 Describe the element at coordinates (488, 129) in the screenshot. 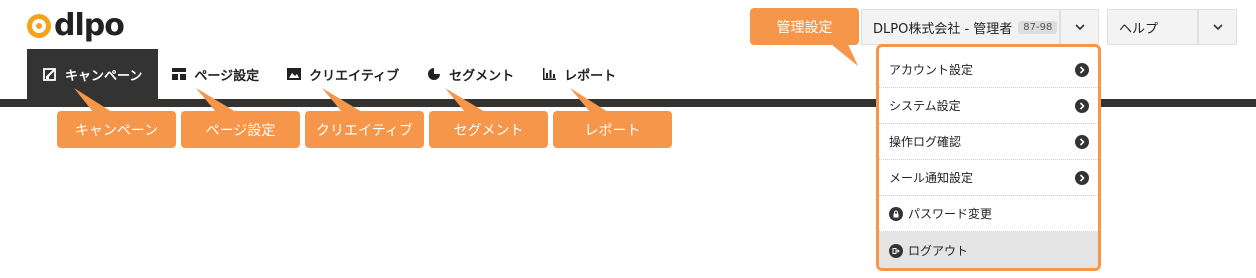

I see `callout-segment: セグメント` at that location.